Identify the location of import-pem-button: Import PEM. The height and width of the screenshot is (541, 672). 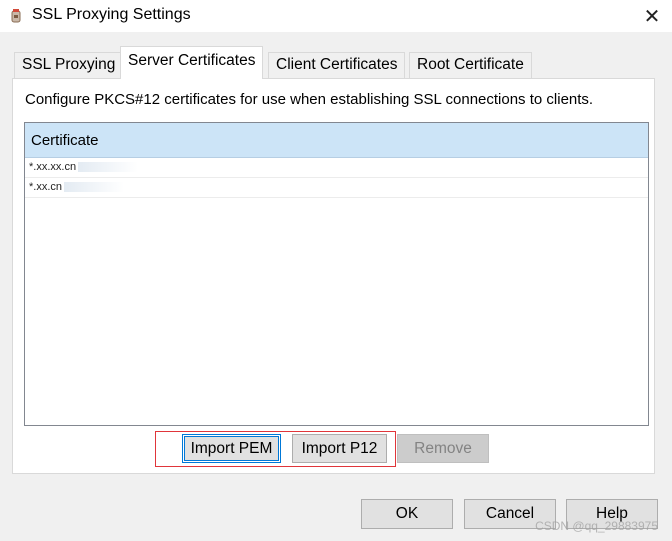
(231, 448).